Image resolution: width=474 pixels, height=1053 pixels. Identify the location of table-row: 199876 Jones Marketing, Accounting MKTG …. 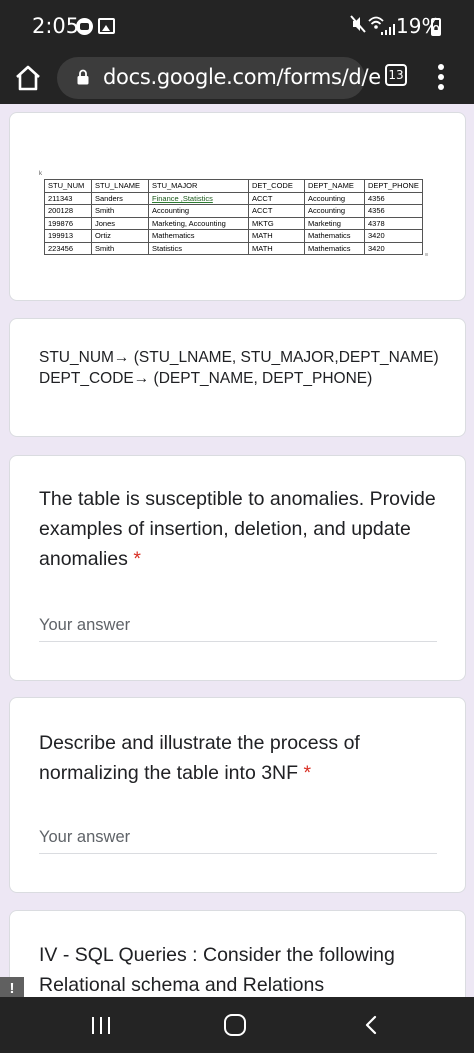
(233, 223).